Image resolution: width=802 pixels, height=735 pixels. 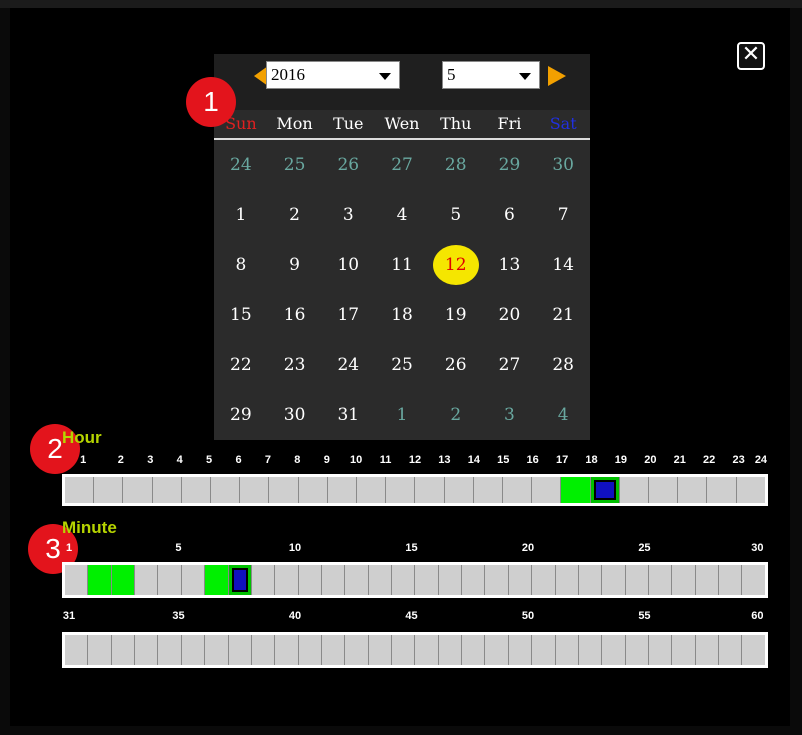 I want to click on minute-timeline-row1, so click(x=415, y=580).